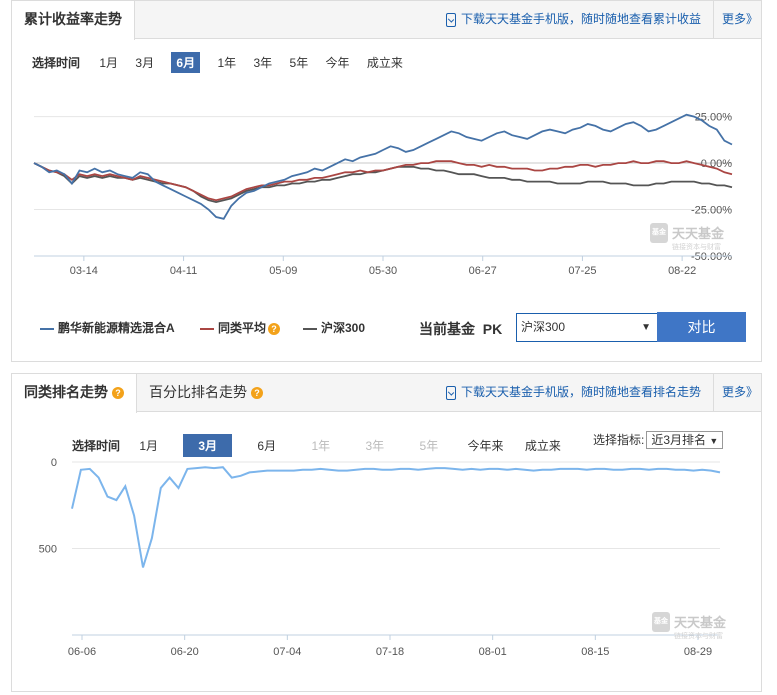 This screenshot has height=695, width=777. I want to click on panel-header: 累计收益率走势 下载天天基金手机版，随时随地查看累计收益 更多》, so click(386, 20).